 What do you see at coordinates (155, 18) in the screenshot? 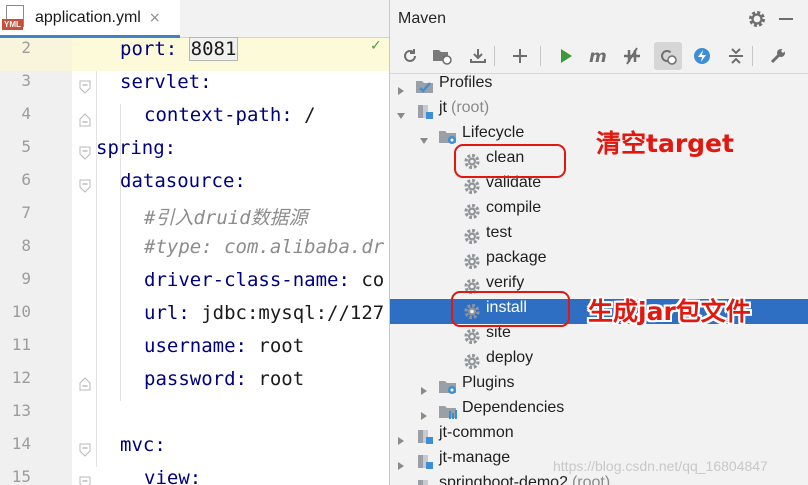
I see `close-icon: ×` at bounding box center [155, 18].